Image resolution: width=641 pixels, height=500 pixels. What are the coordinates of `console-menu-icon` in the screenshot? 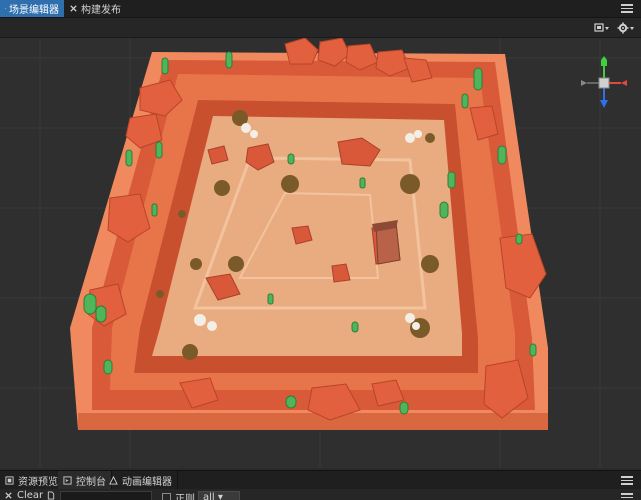 It's located at (627, 495).